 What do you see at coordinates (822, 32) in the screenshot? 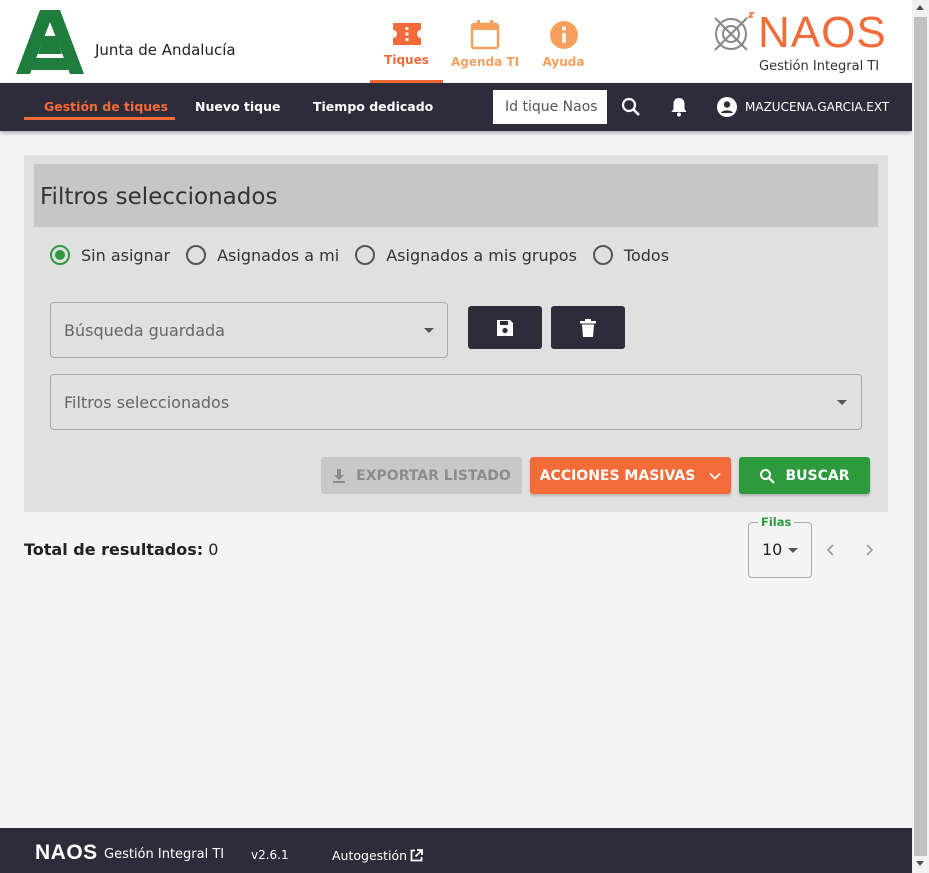
I see `naos-brand: NAOS` at bounding box center [822, 32].